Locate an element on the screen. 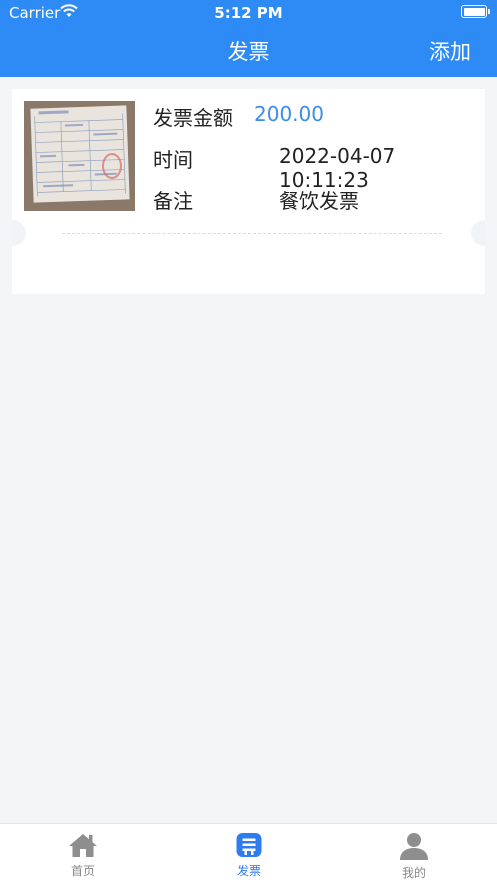 The image size is (497, 883). ticket-notch-left is located at coordinates (19, 233).